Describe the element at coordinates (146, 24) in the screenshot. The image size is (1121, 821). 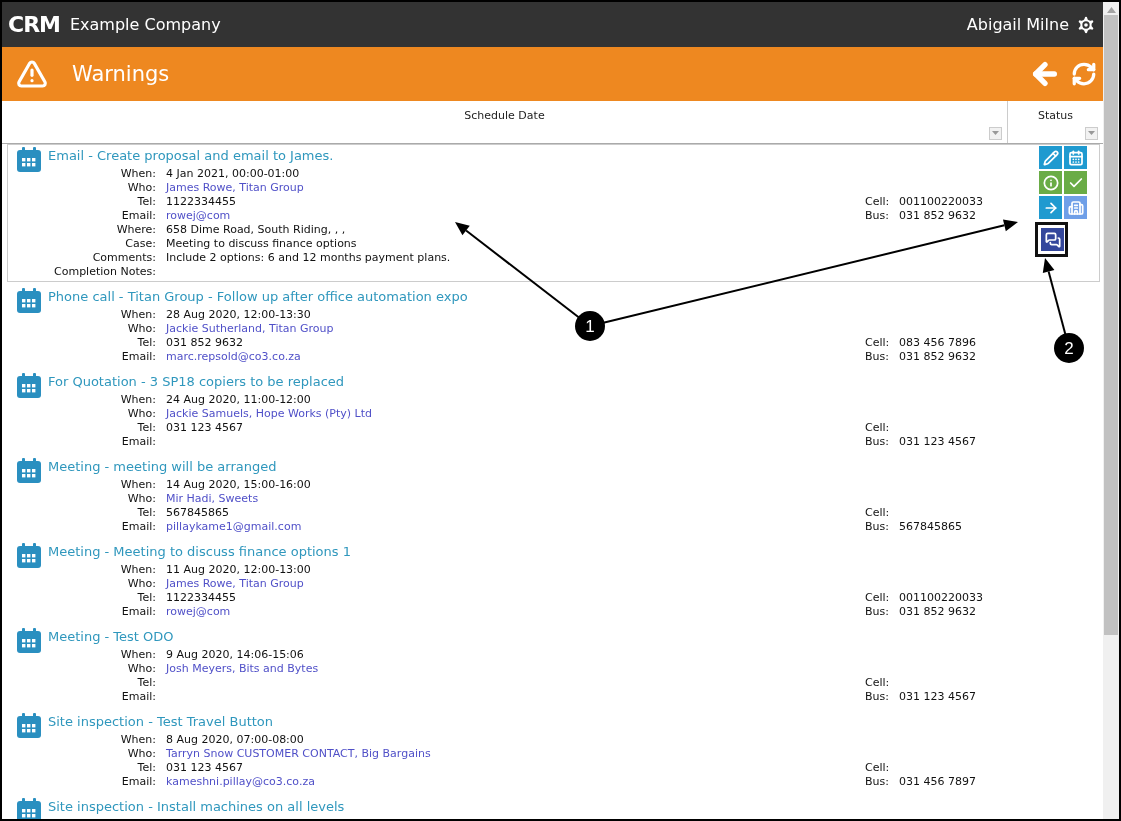
I see `company-name: Example Company` at that location.